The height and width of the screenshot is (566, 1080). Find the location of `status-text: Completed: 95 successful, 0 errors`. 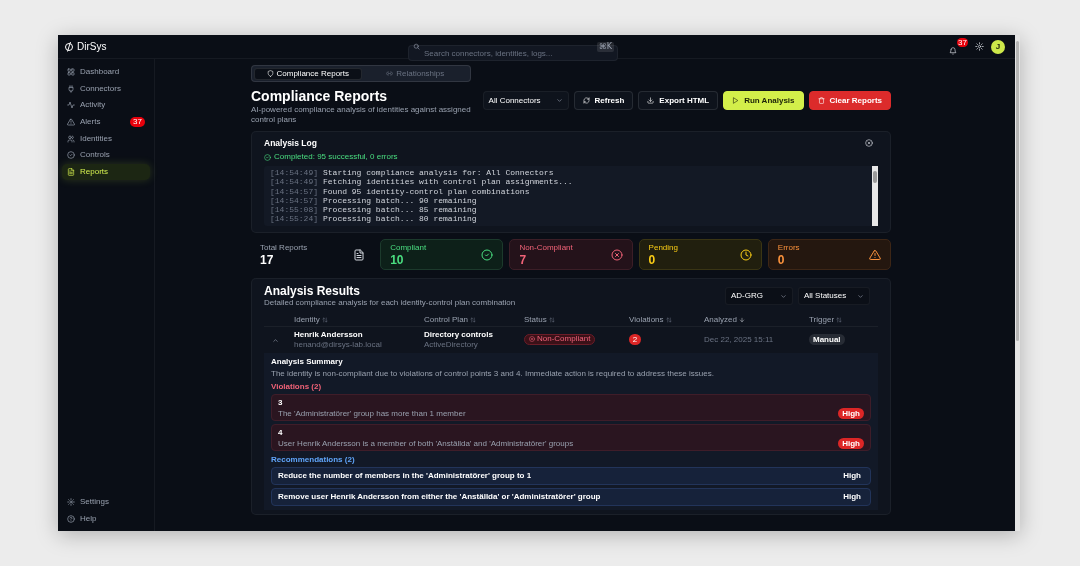

status-text: Completed: 95 successful, 0 errors is located at coordinates (336, 157).